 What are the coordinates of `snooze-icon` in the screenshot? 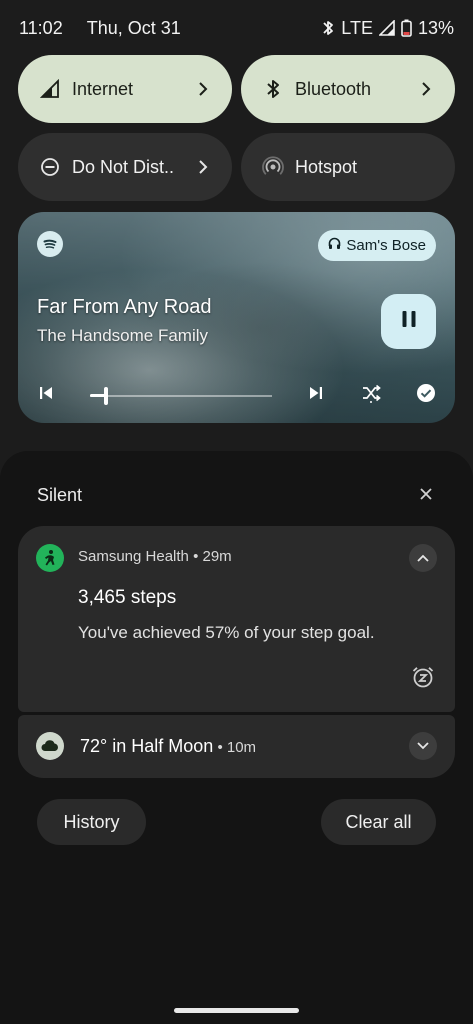 It's located at (423, 679).